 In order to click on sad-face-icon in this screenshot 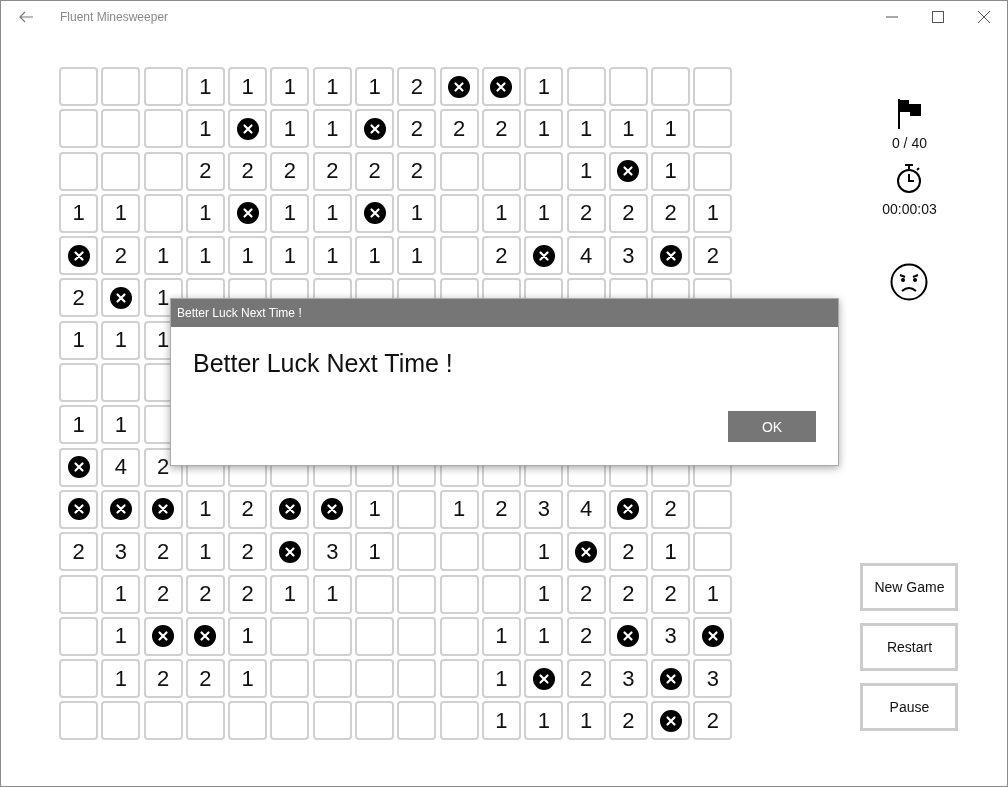, I will do `click(909, 282)`.